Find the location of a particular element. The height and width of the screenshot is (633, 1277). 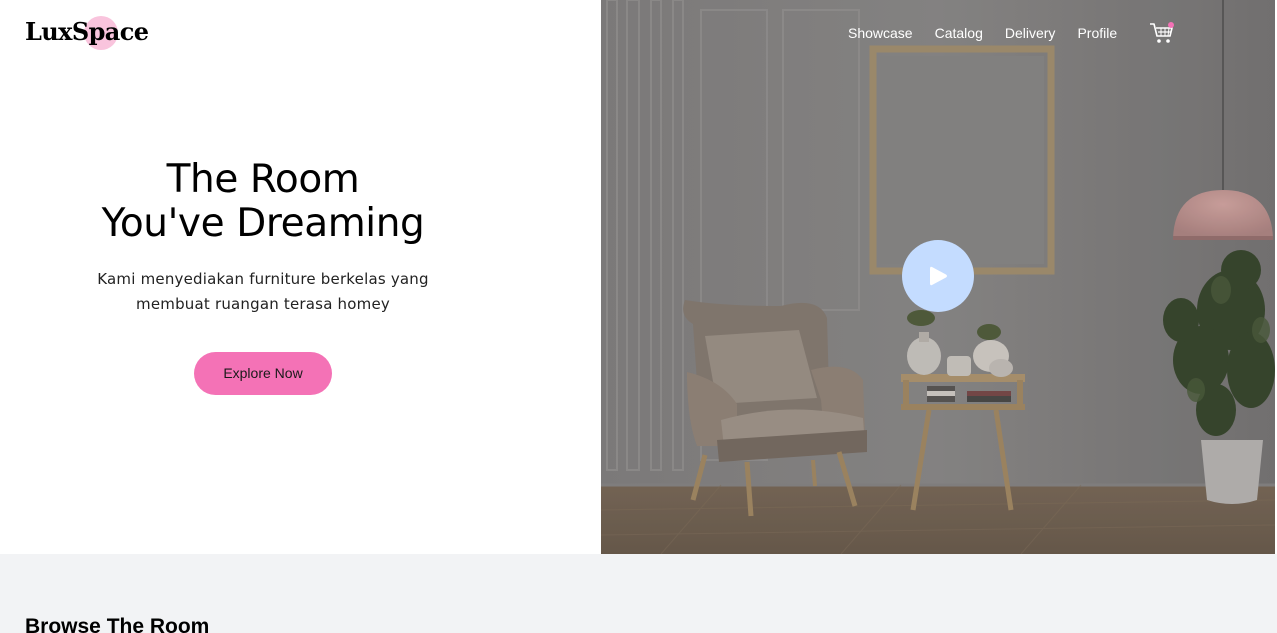

hero-title-line-2: You've Dreaming is located at coordinates (263, 223).